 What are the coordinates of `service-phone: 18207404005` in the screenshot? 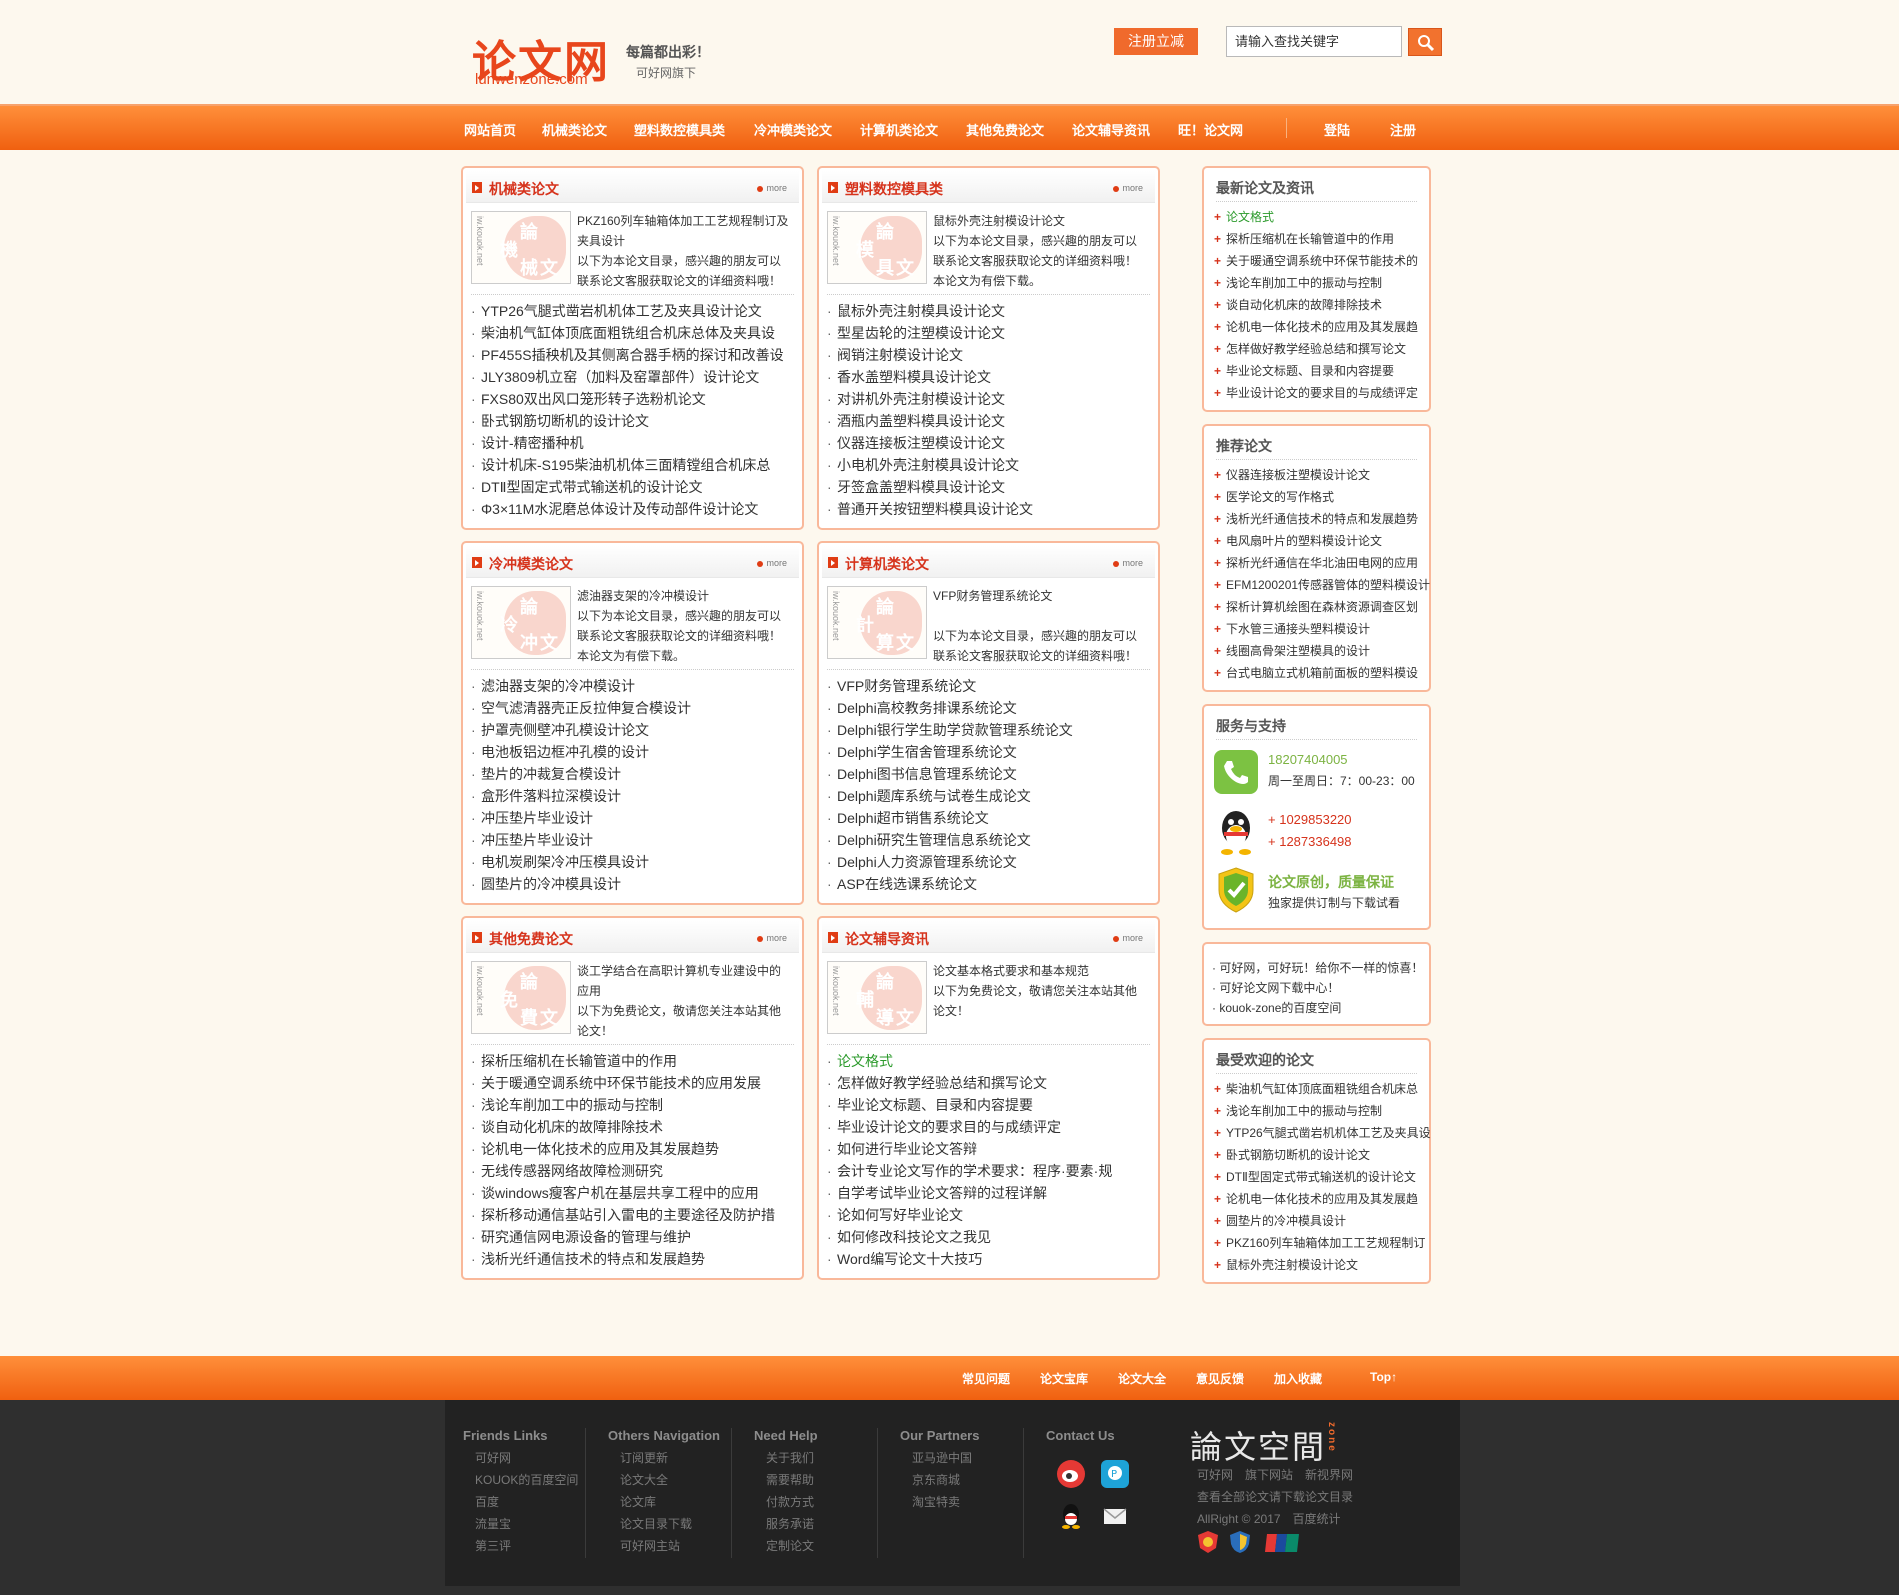 It's located at (1308, 759).